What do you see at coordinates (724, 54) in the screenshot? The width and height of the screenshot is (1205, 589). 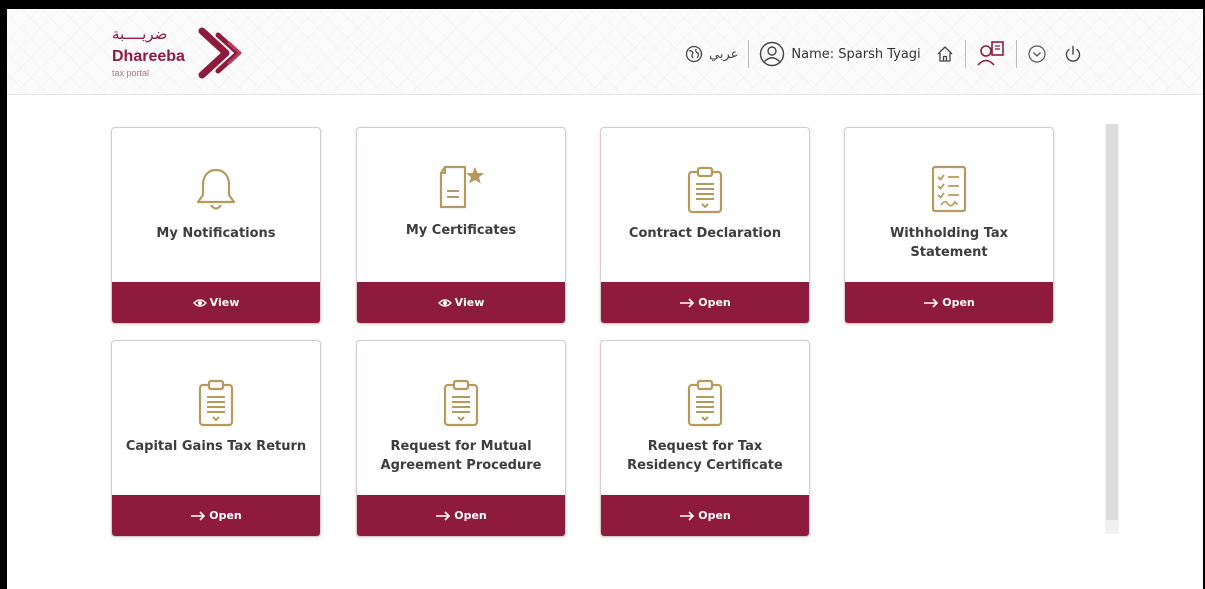 I see `language-label: عربي` at bounding box center [724, 54].